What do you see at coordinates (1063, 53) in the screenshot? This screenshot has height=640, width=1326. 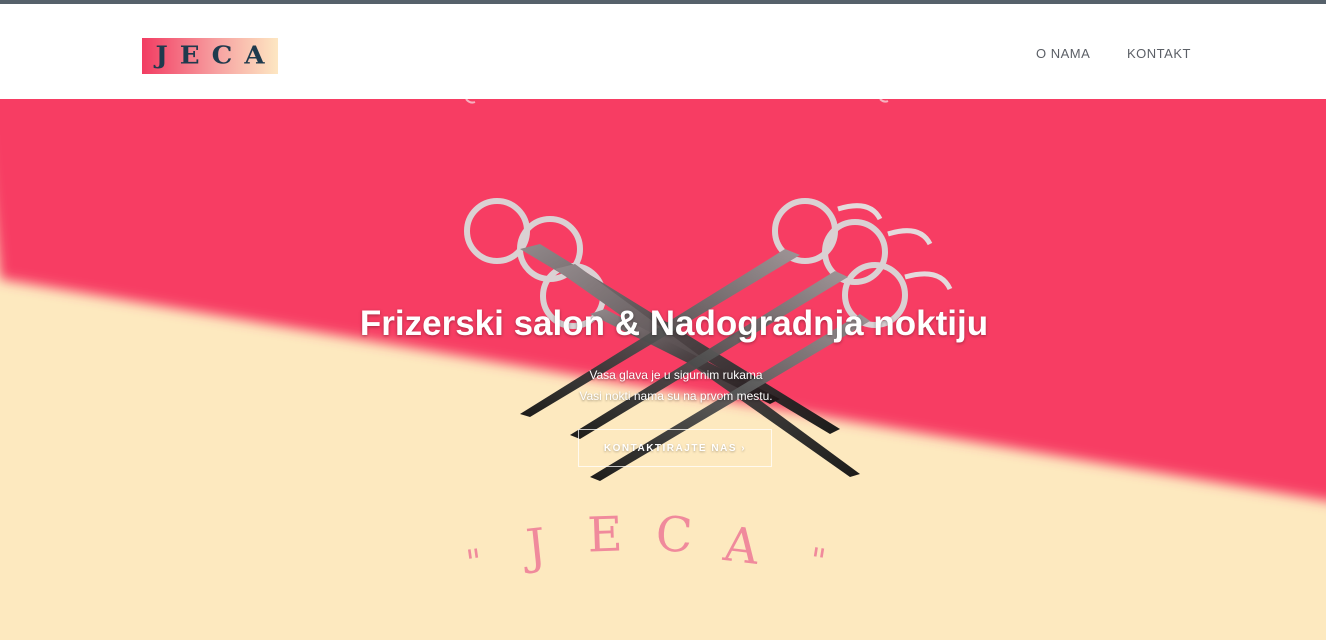 I see `nav-link-o-nama: O NAMA` at bounding box center [1063, 53].